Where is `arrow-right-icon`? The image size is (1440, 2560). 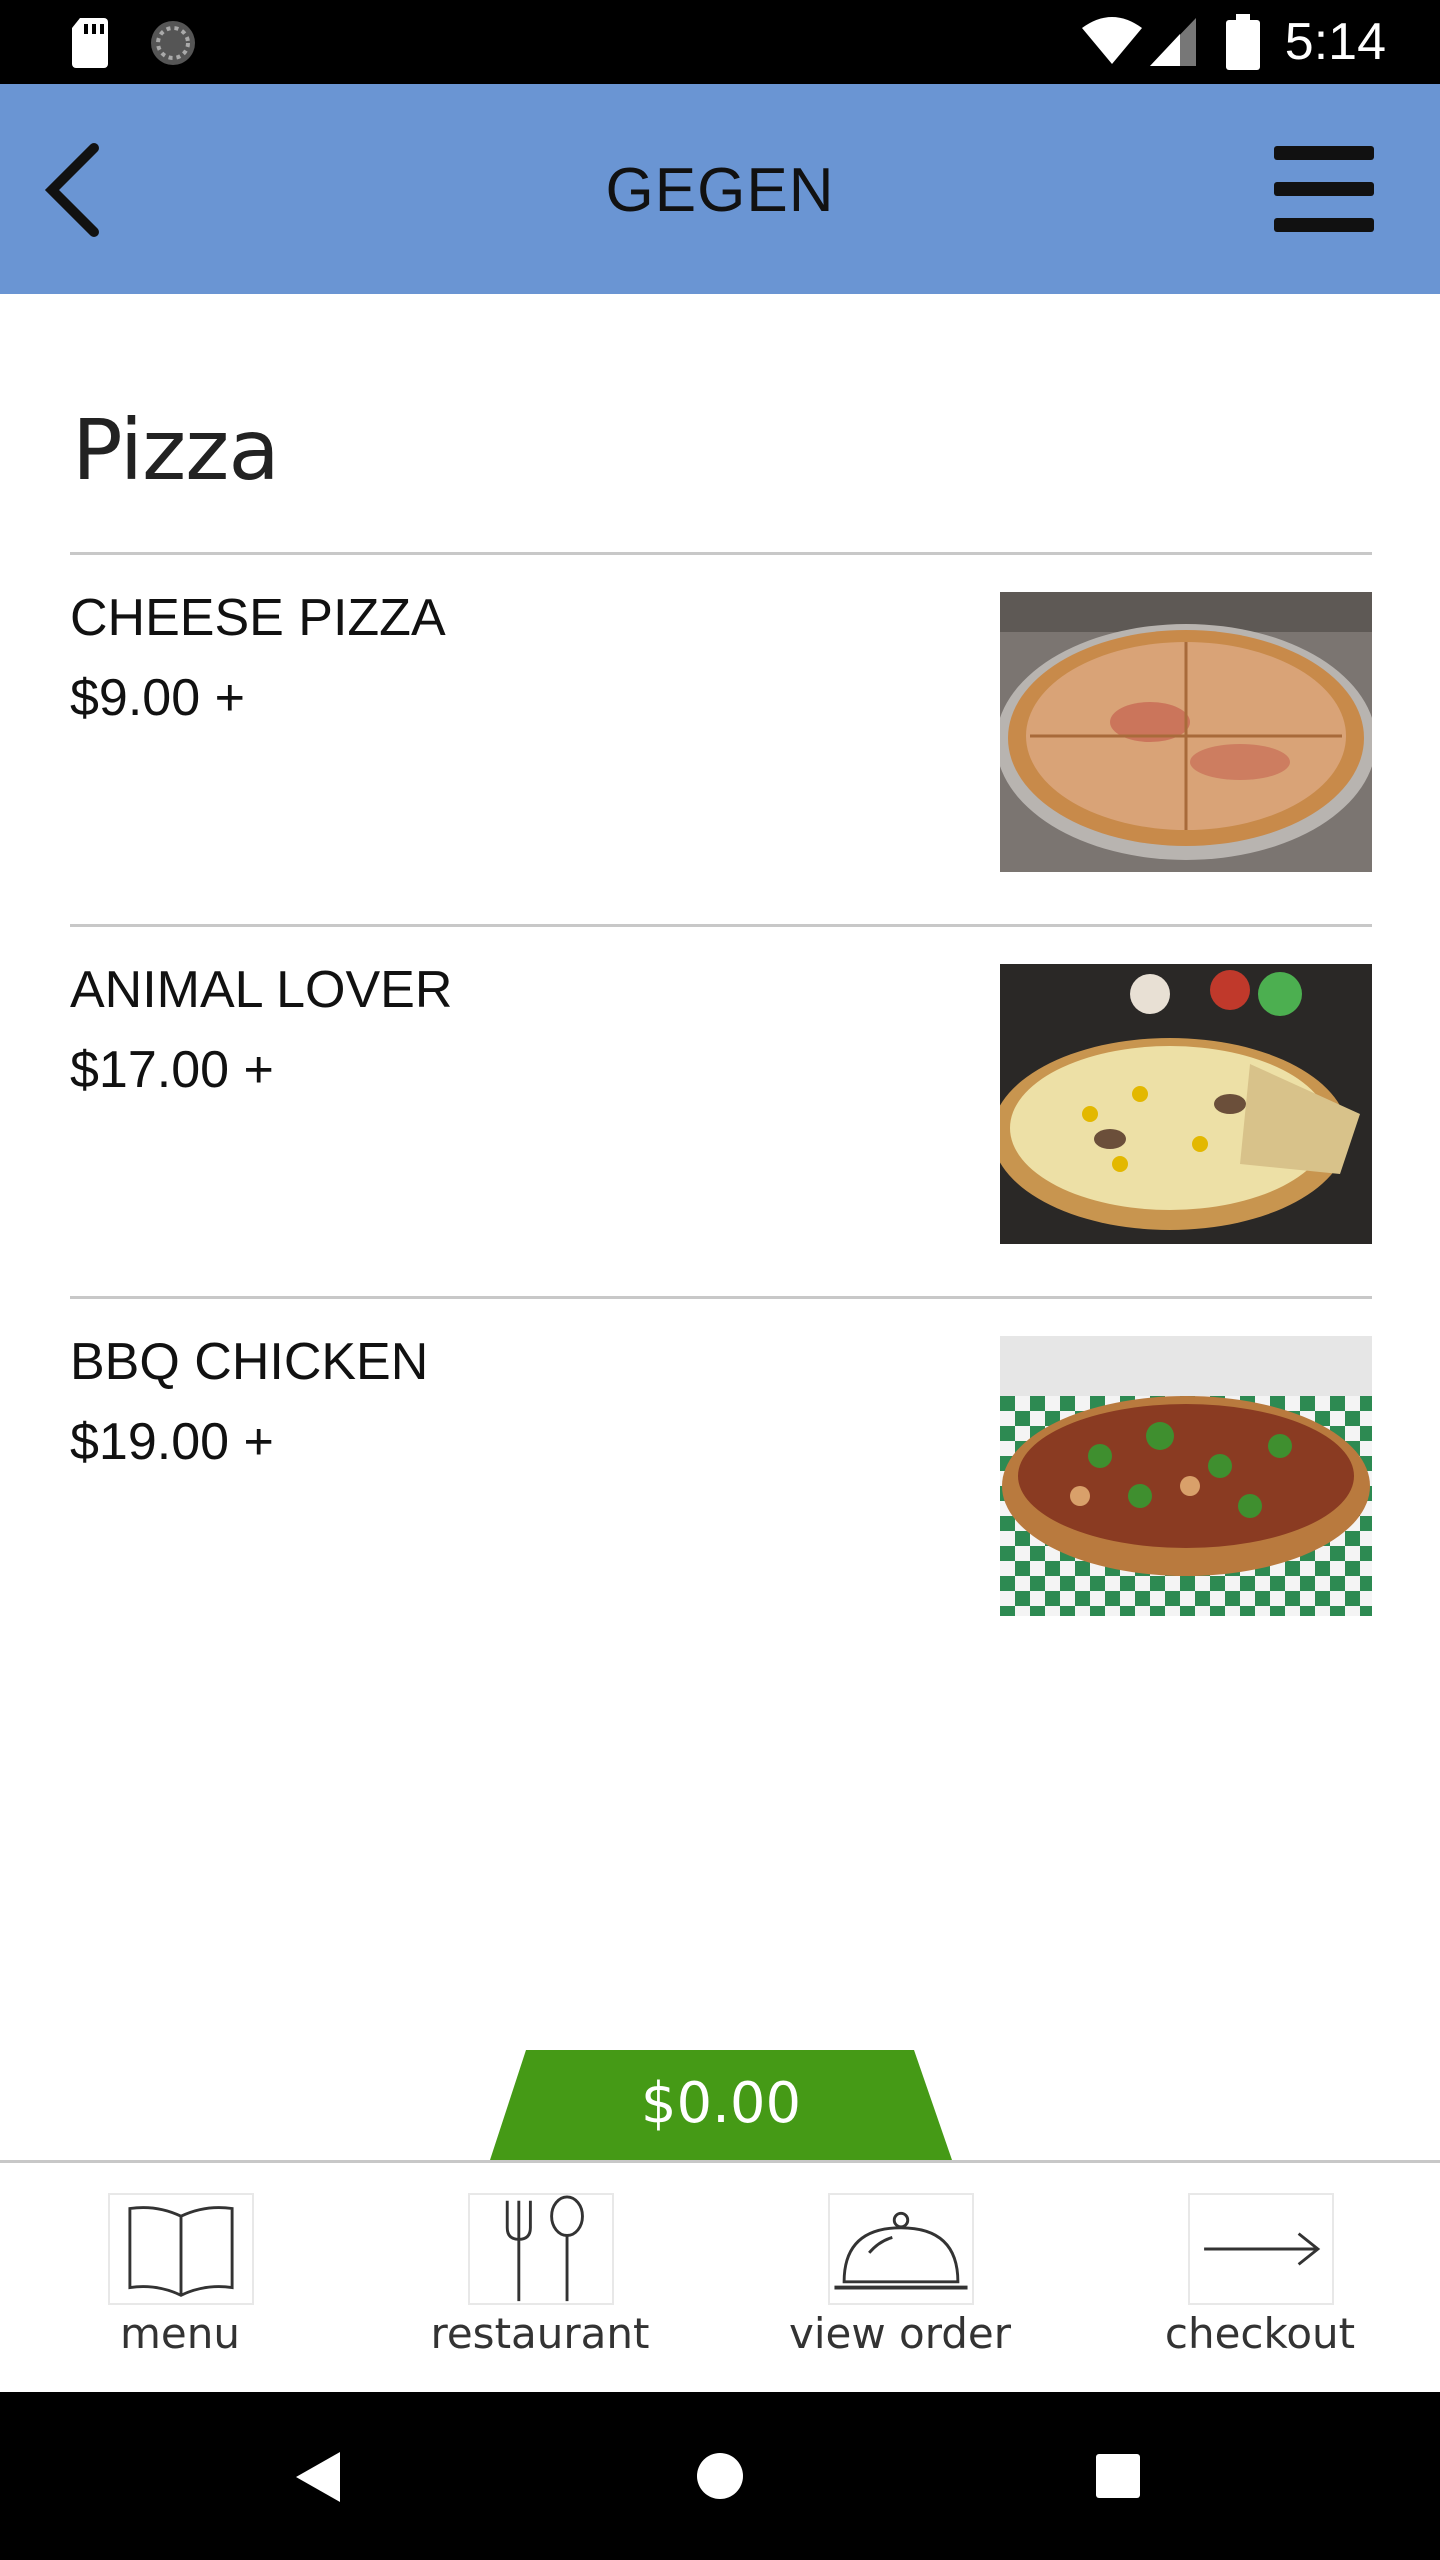
arrow-right-icon is located at coordinates (1261, 2249).